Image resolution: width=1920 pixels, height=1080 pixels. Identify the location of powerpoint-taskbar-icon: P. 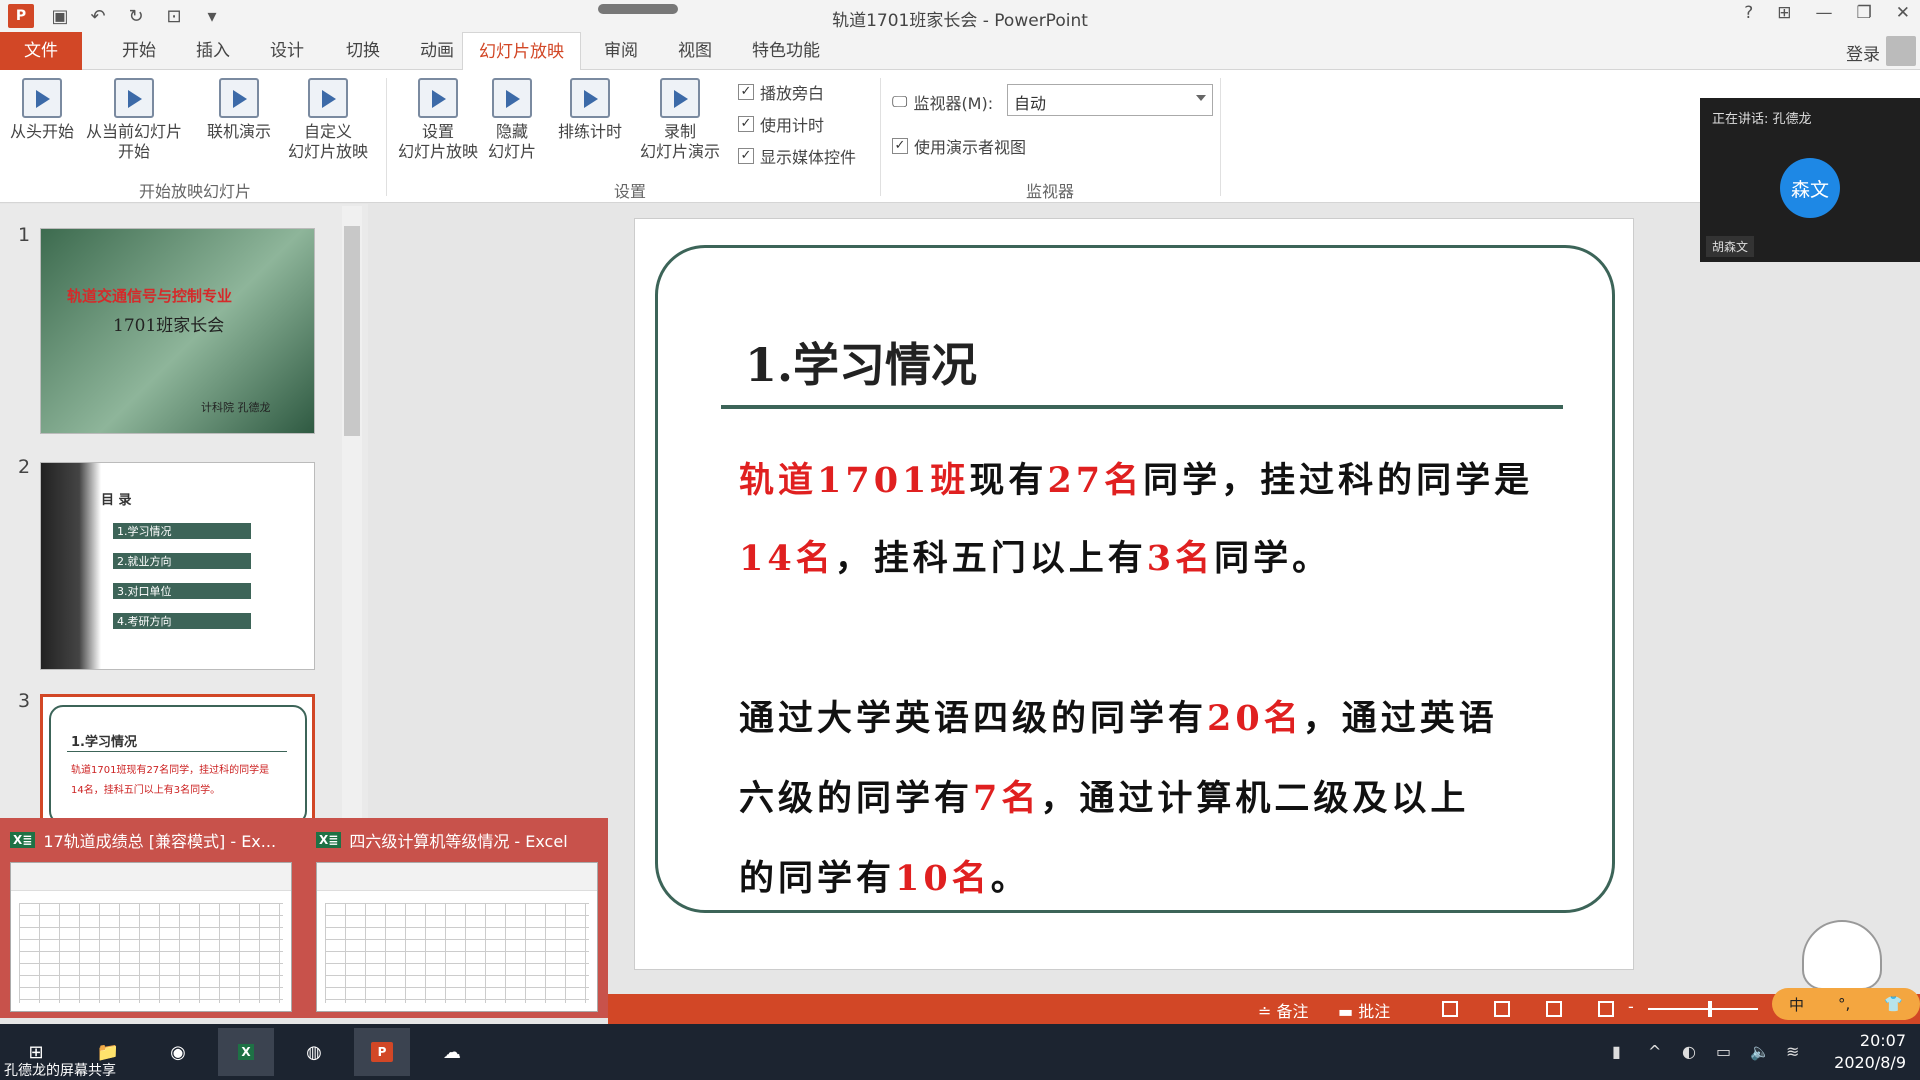
(382, 1052).